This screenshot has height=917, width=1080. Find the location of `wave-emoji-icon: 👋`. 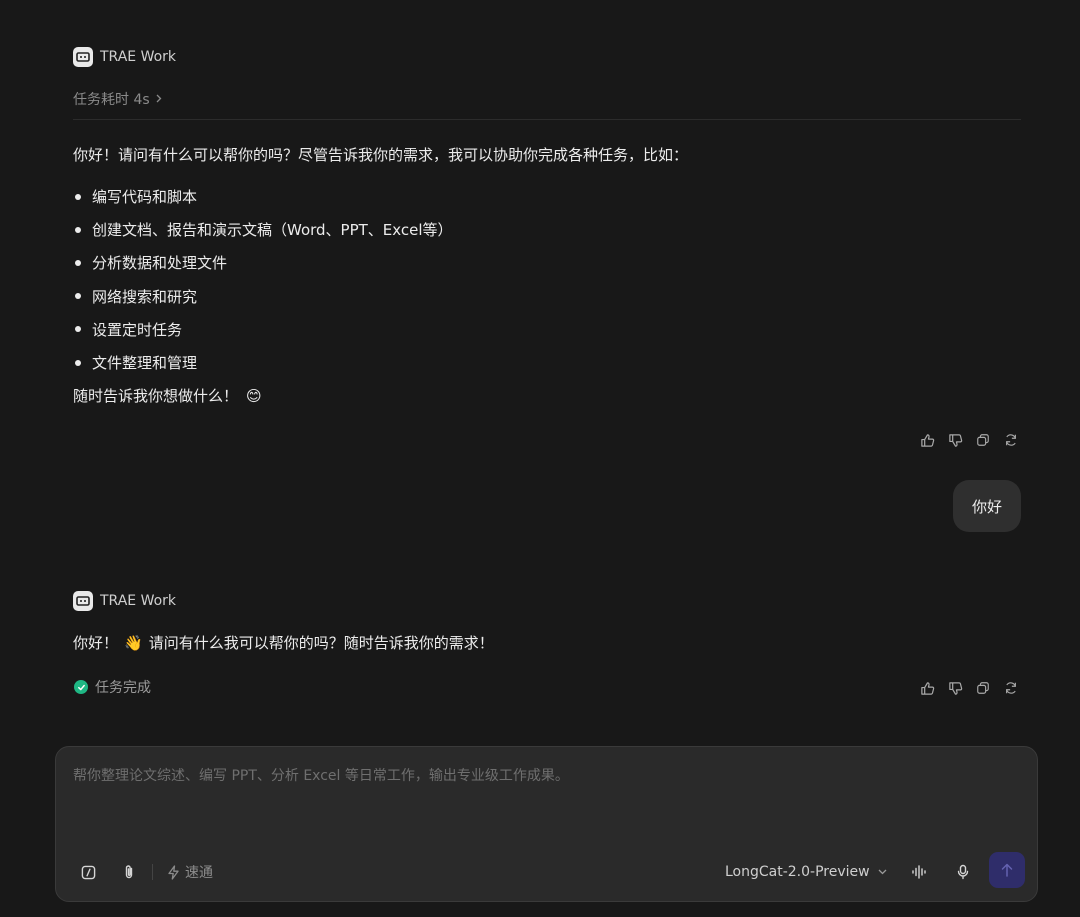

wave-emoji-icon: 👋 is located at coordinates (133, 643).